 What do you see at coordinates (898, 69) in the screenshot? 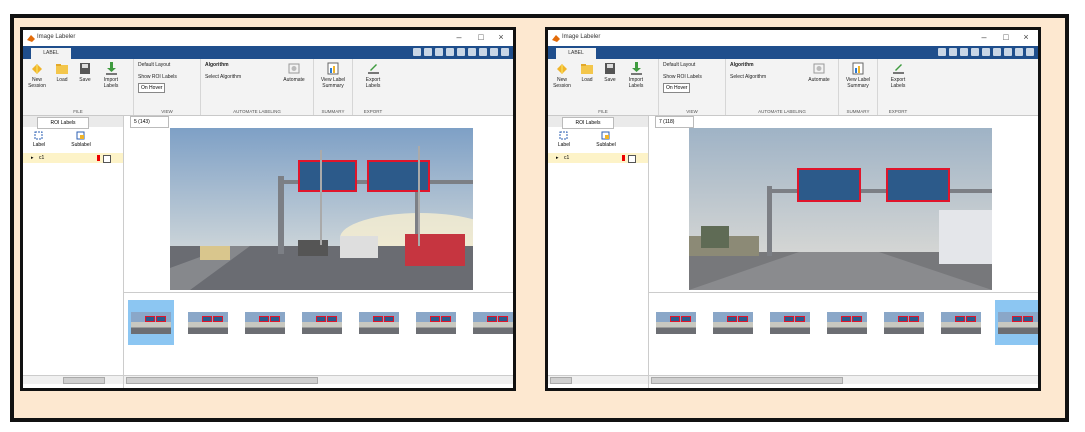
I see `export-icon` at bounding box center [898, 69].